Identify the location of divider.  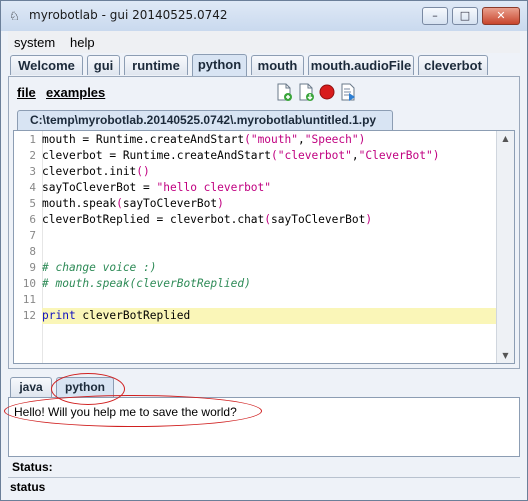
(264, 477).